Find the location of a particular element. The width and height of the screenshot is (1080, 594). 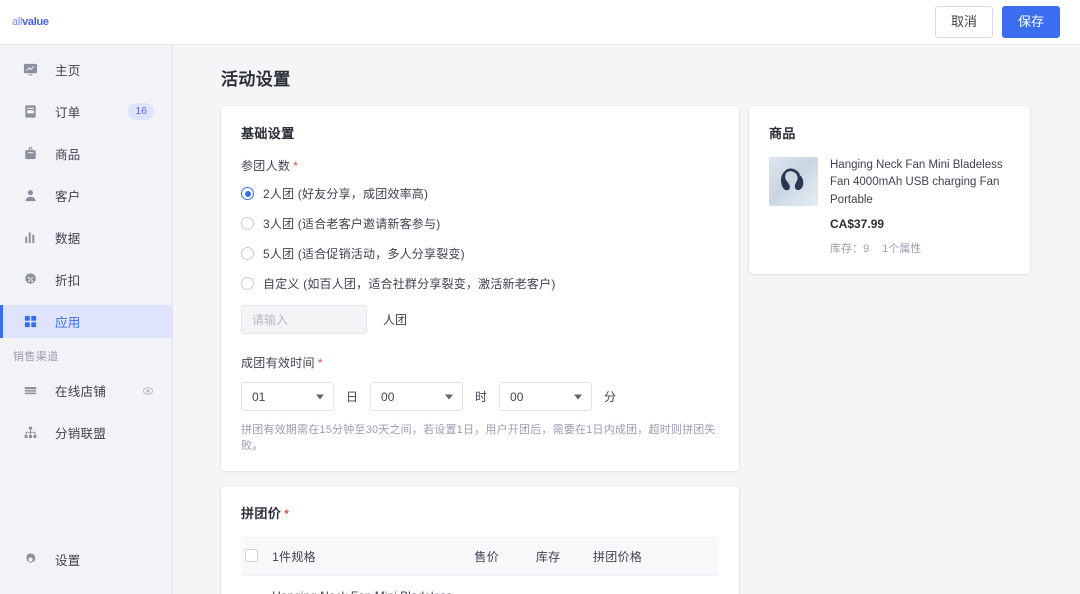

sidebar-item-label: 商品 is located at coordinates (68, 155).